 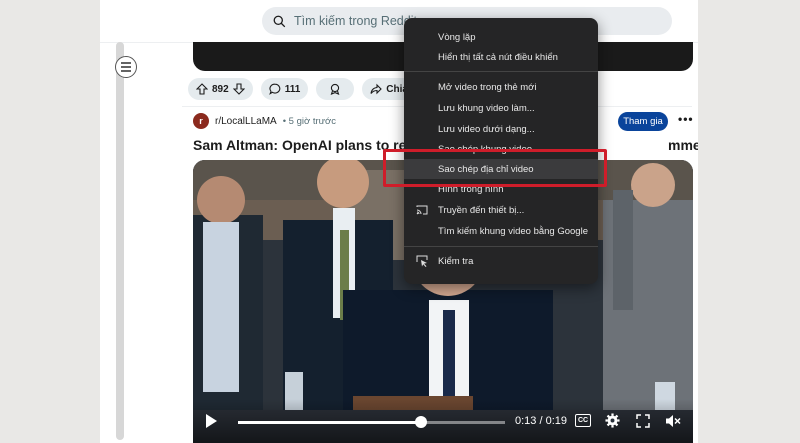 I want to click on captions-button: CC, so click(x=583, y=420).